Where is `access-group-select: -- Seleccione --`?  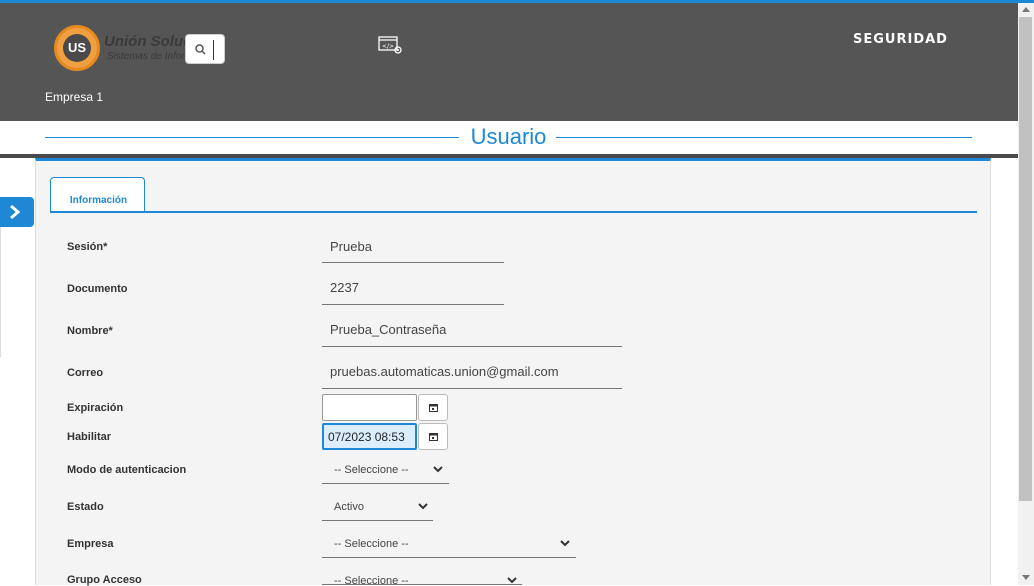 access-group-select: -- Seleccione -- is located at coordinates (422, 577).